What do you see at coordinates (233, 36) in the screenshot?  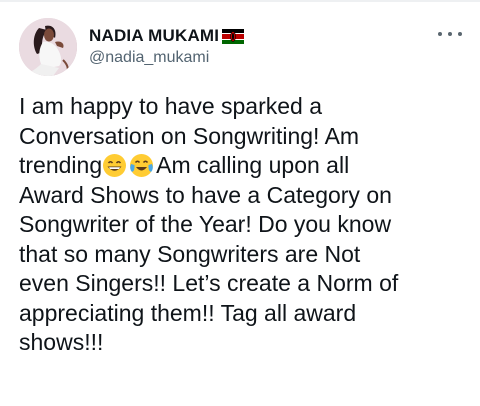 I see `kenya-flag-icon` at bounding box center [233, 36].